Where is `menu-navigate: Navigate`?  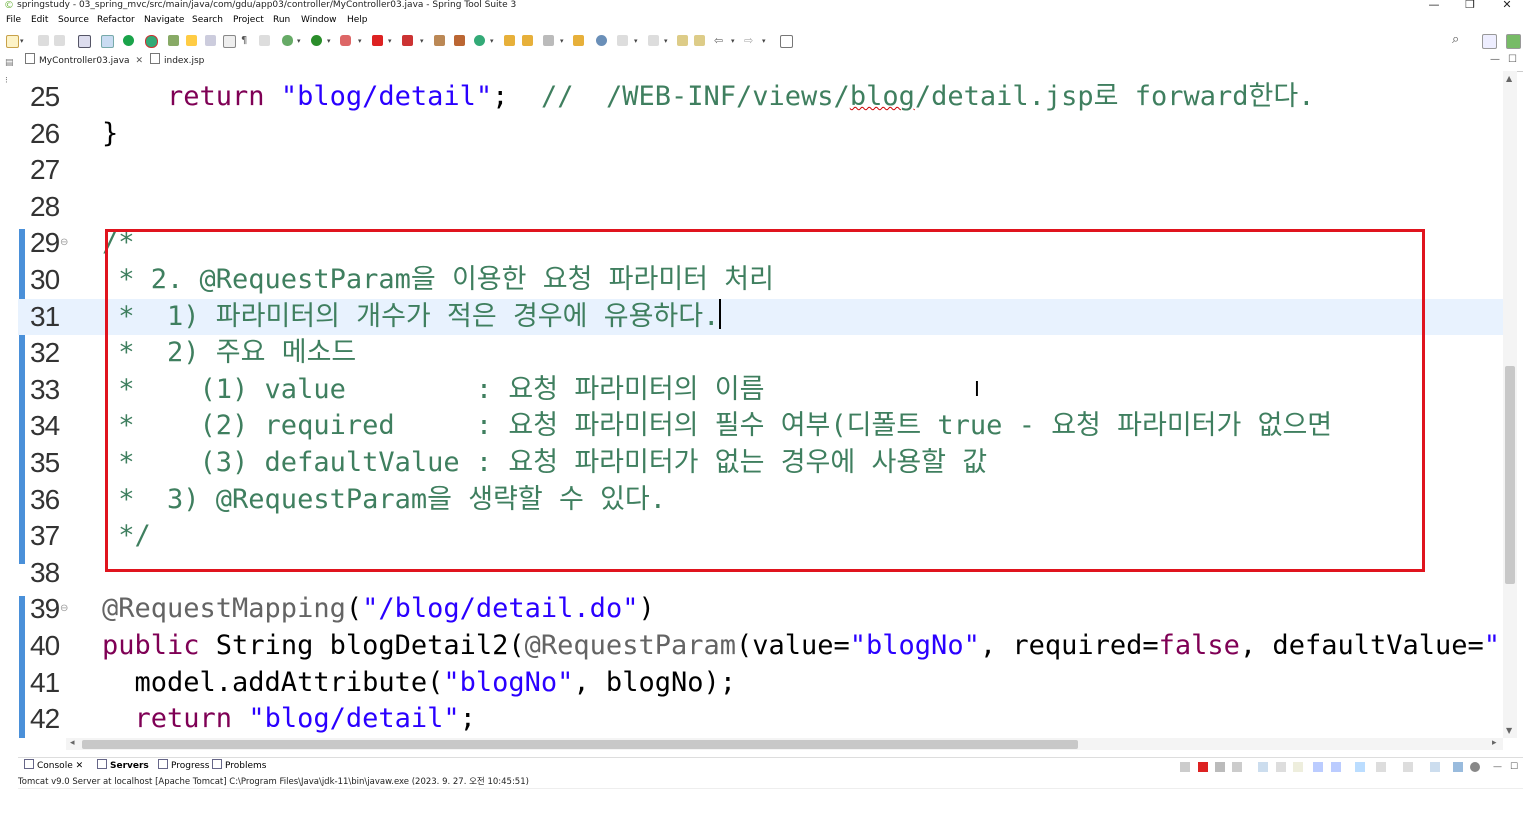 menu-navigate: Navigate is located at coordinates (164, 20).